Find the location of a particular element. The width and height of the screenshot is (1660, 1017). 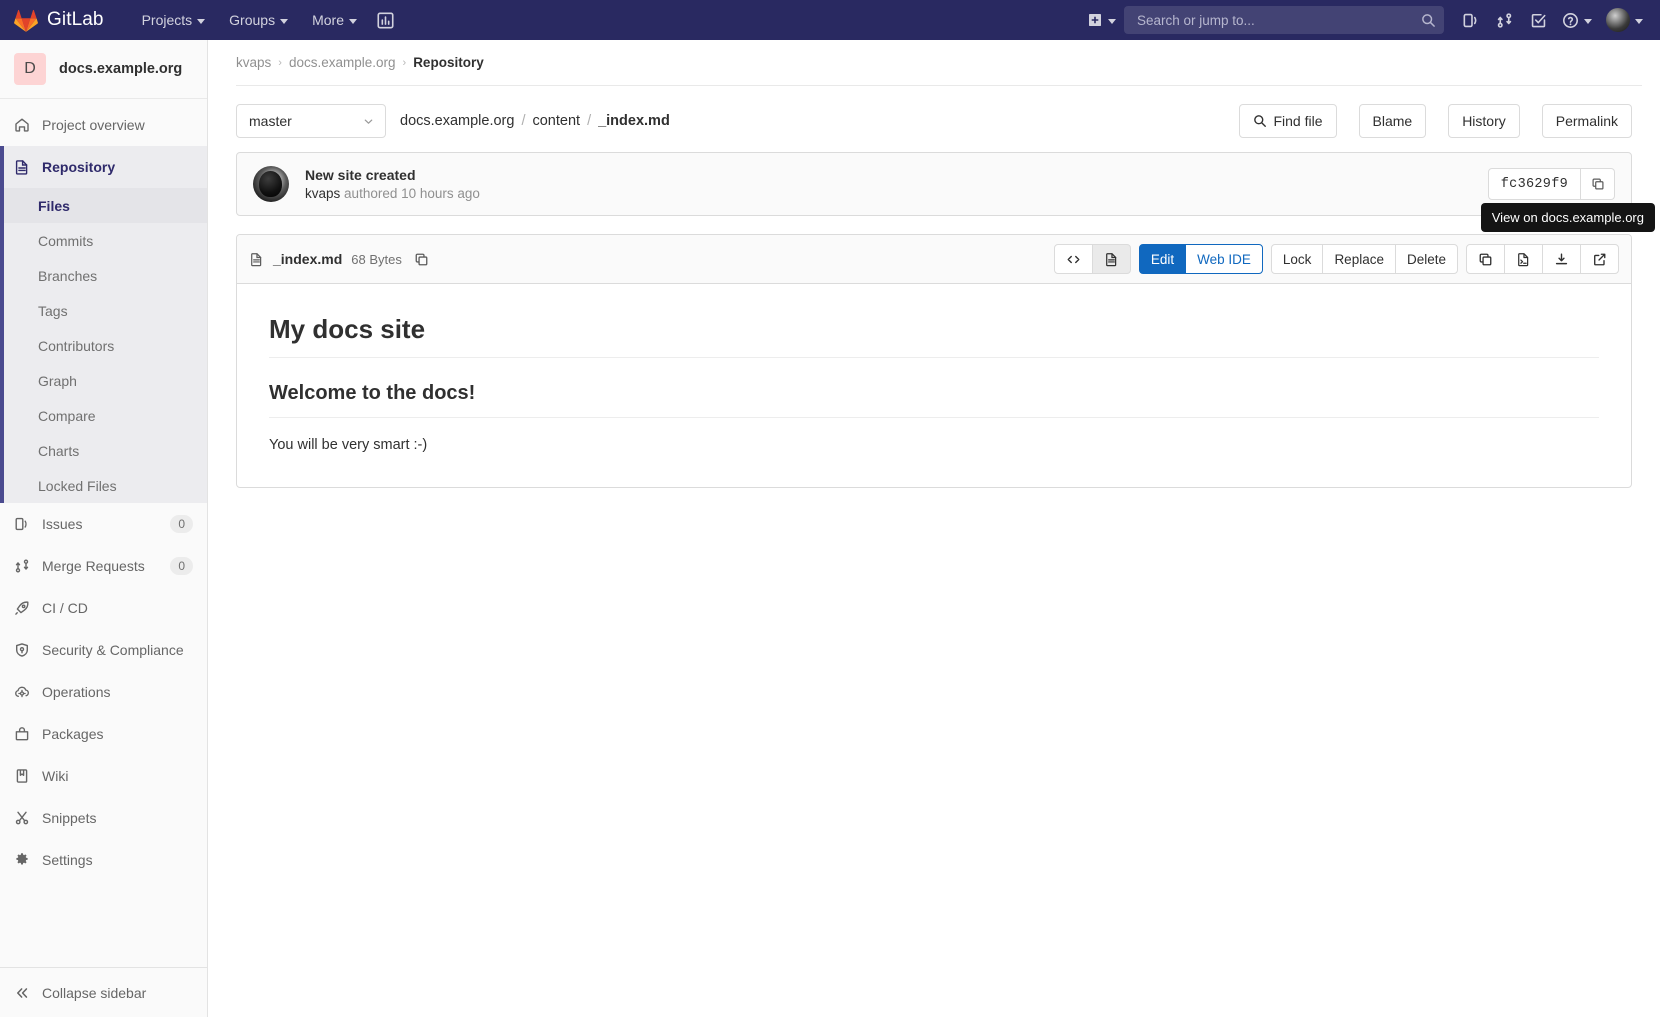

breadcrumb-item-project: docs.example.org is located at coordinates (342, 62).